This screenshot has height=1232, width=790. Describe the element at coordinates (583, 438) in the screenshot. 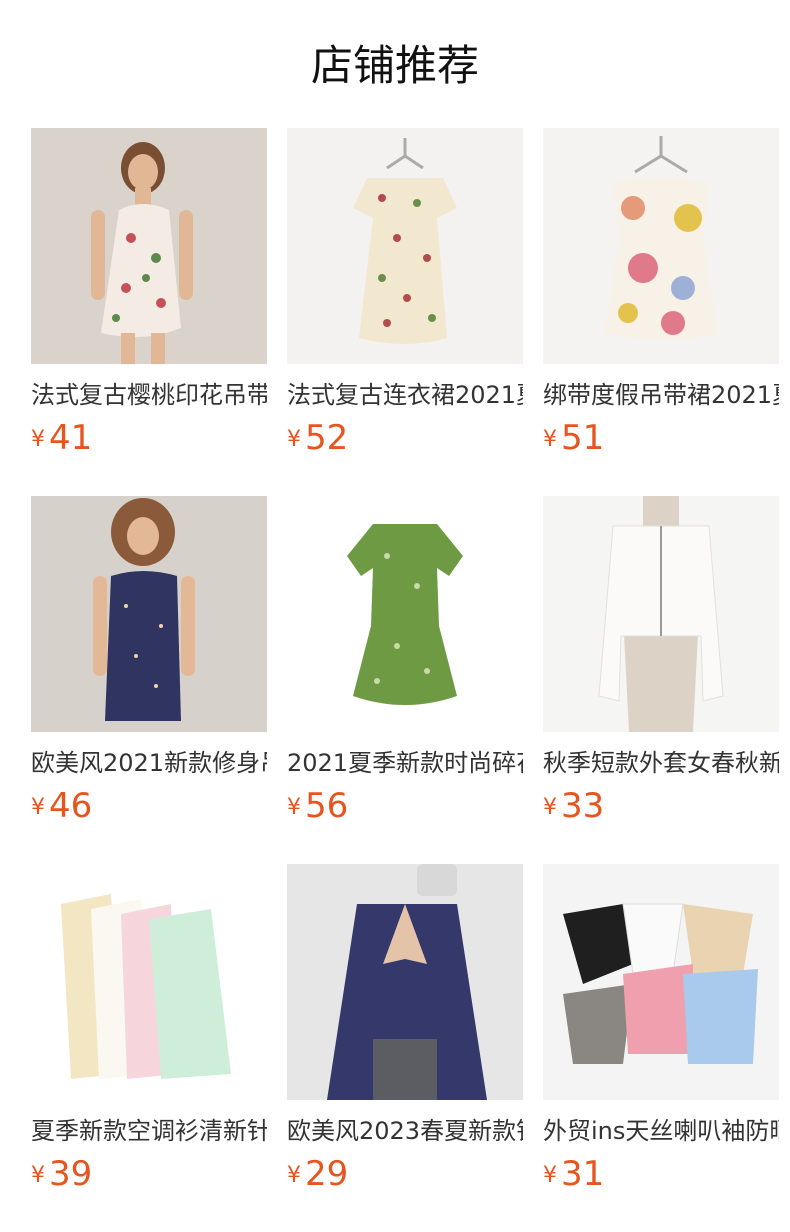

I see `price-value: 51` at that location.